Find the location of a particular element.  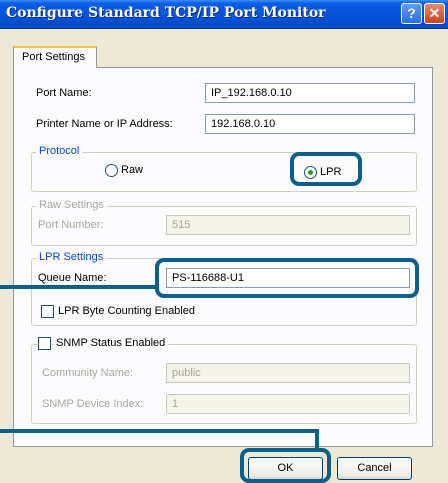

queue-callout-line is located at coordinates (79, 287).